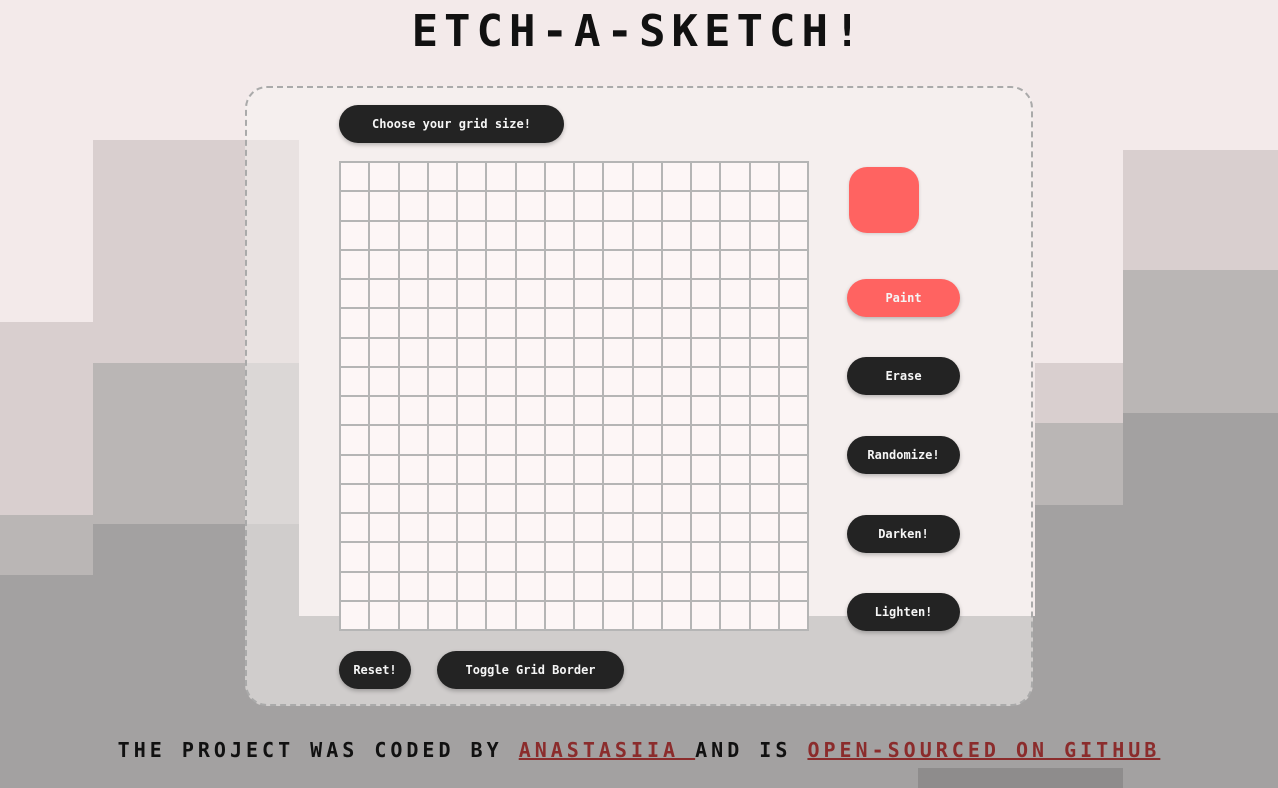 The image size is (1278, 788). Describe the element at coordinates (903, 534) in the screenshot. I see `darken-button: Darken!` at that location.